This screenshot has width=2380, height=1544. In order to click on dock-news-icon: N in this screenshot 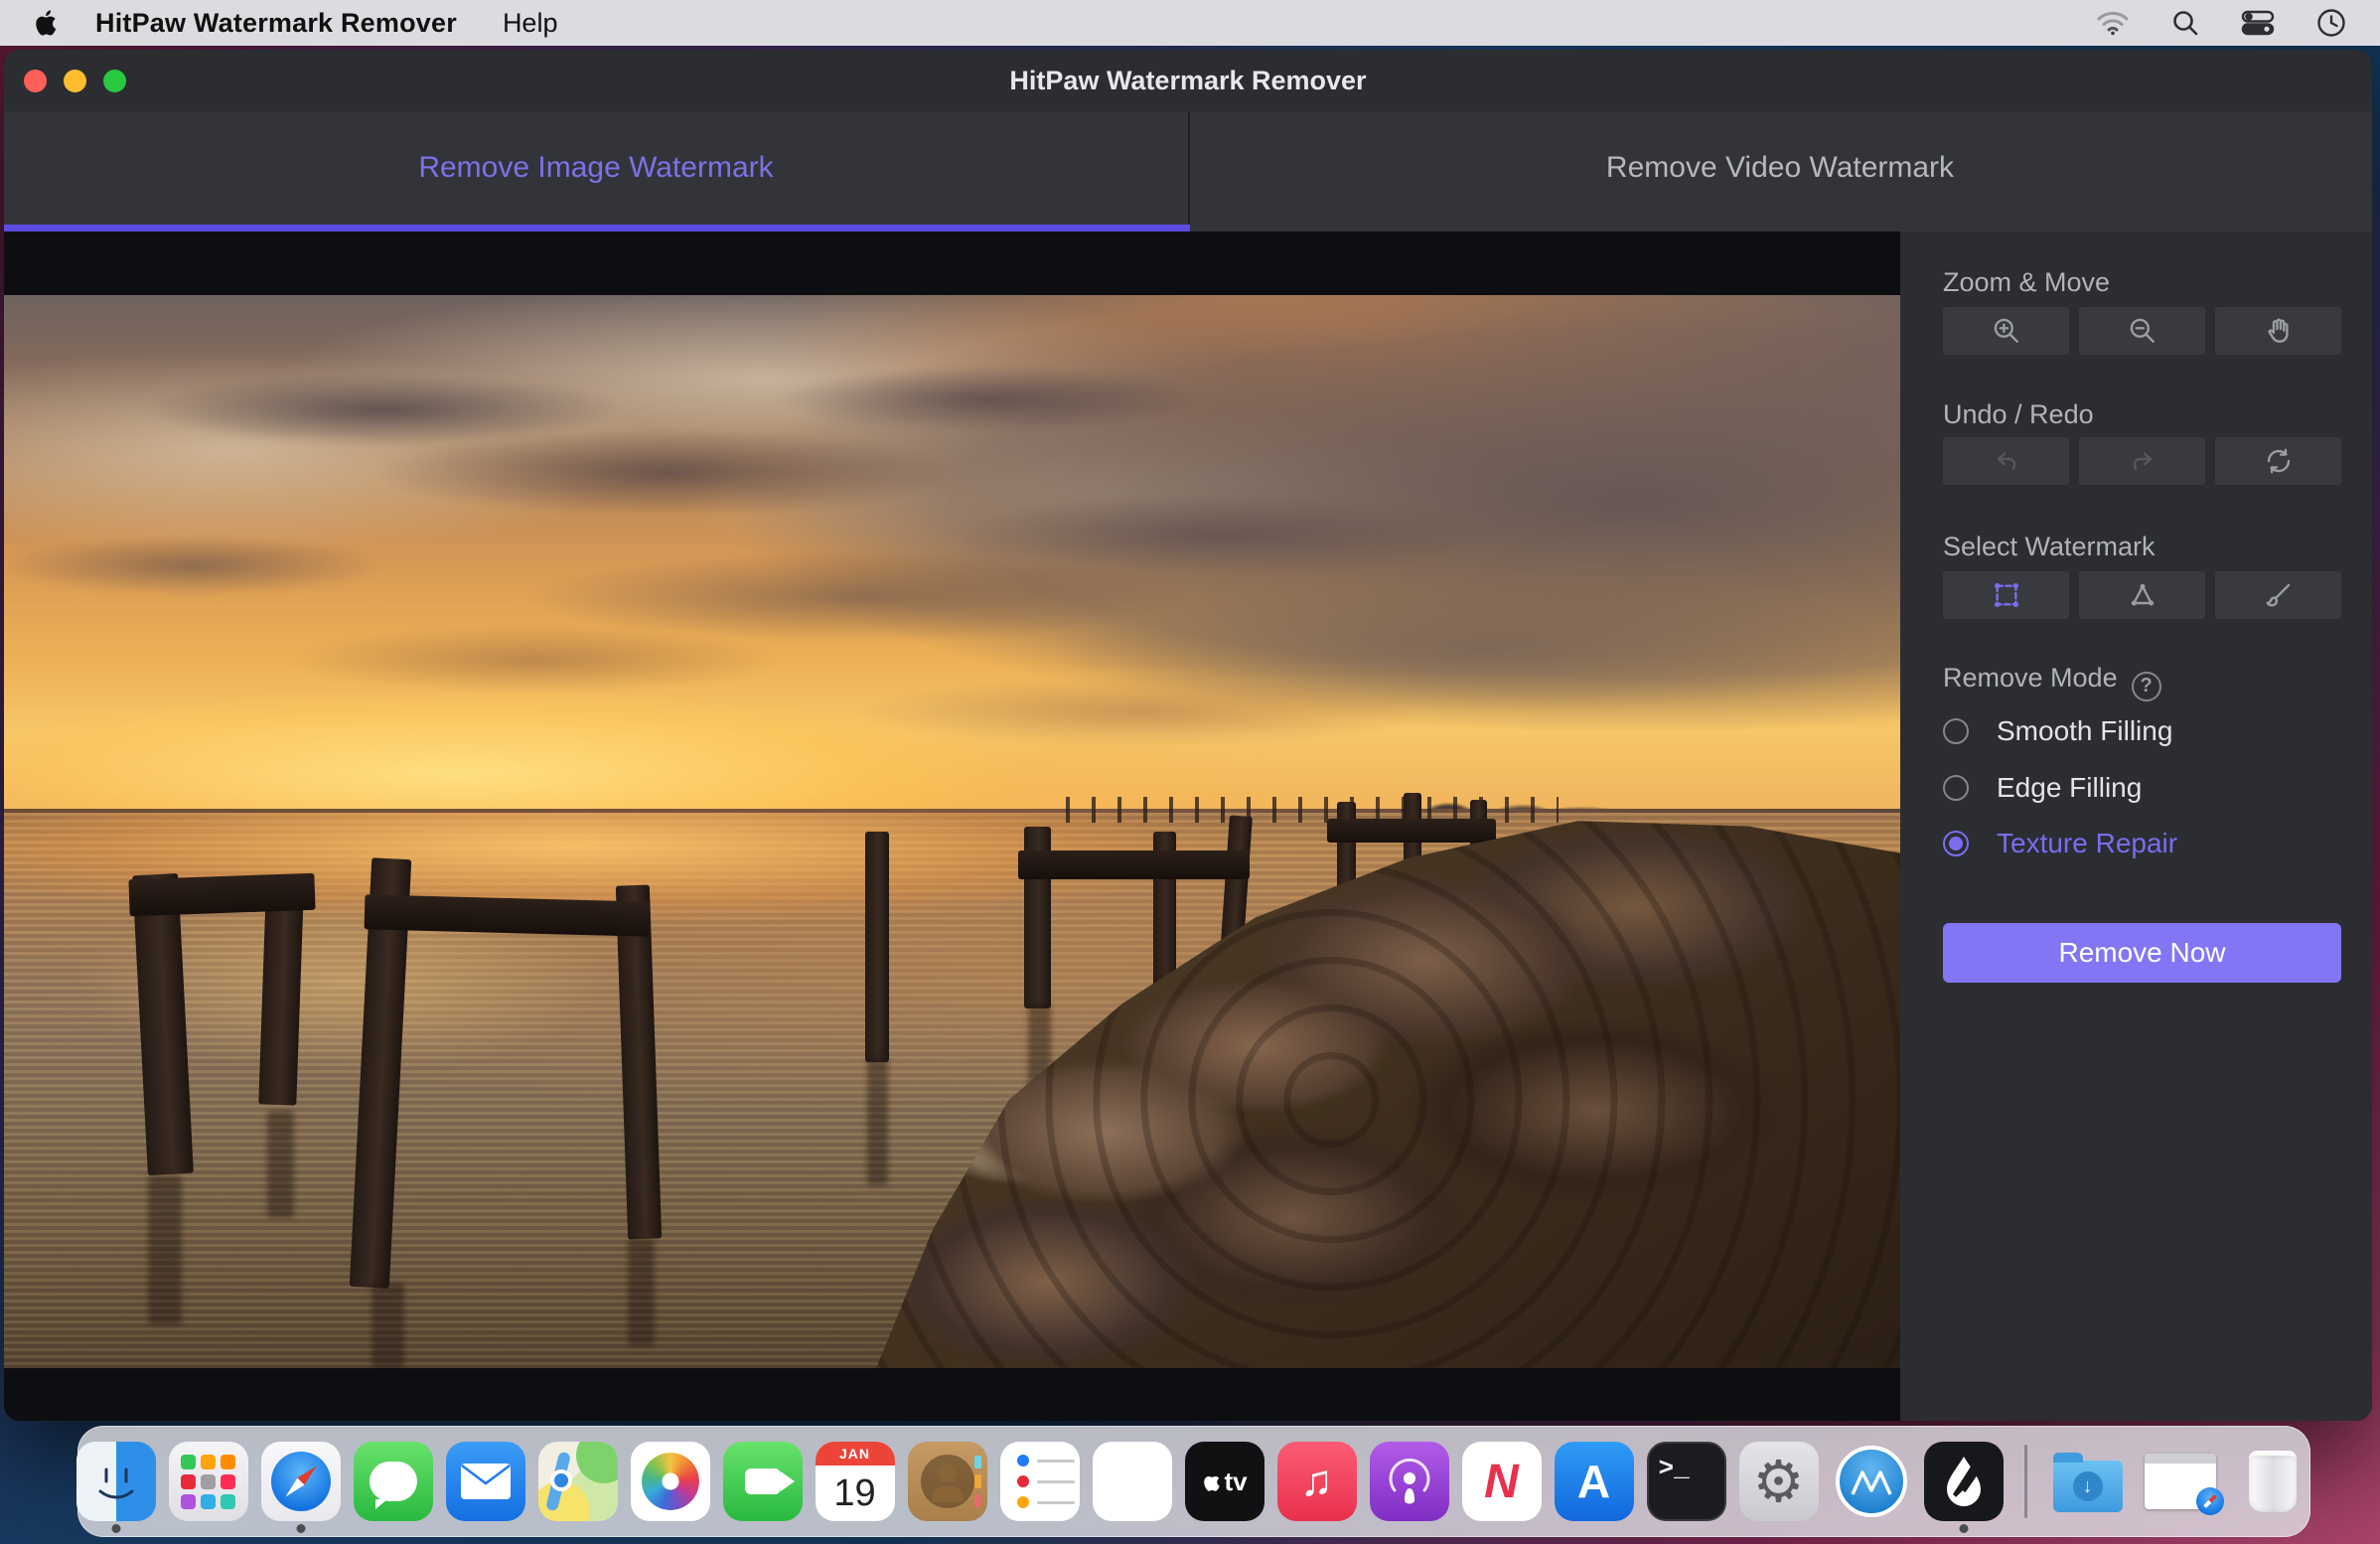, I will do `click(1501, 1481)`.